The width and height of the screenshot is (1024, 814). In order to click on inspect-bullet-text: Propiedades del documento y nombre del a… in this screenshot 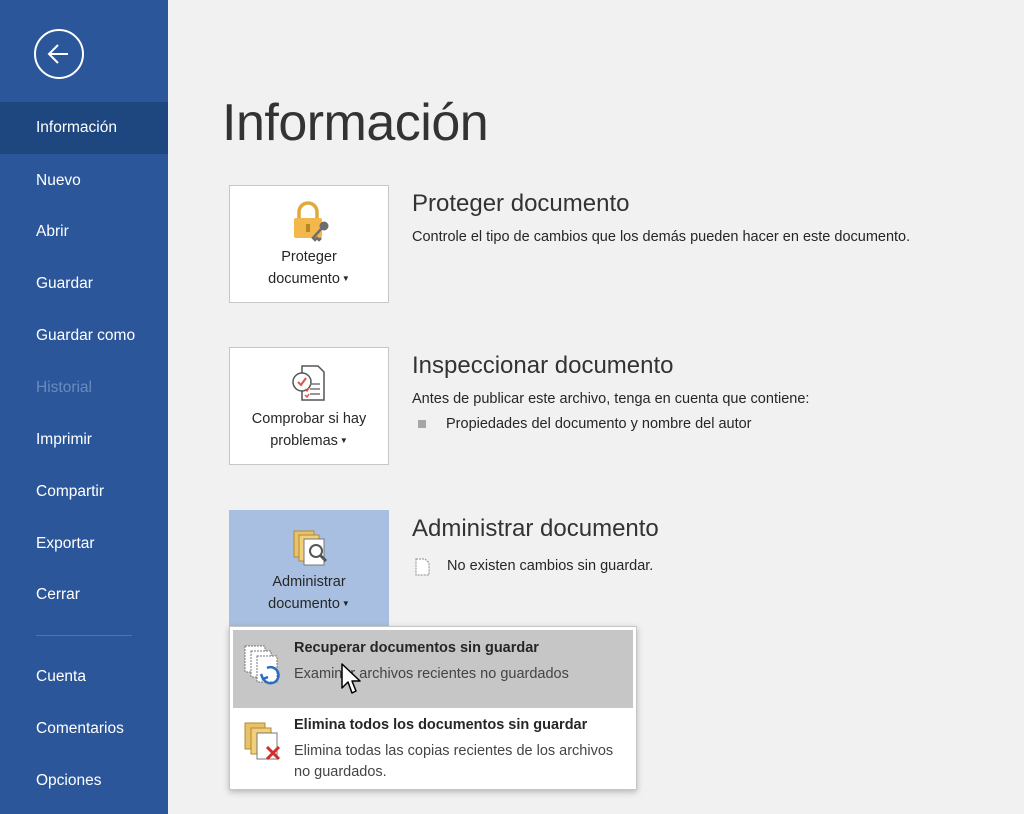, I will do `click(599, 424)`.